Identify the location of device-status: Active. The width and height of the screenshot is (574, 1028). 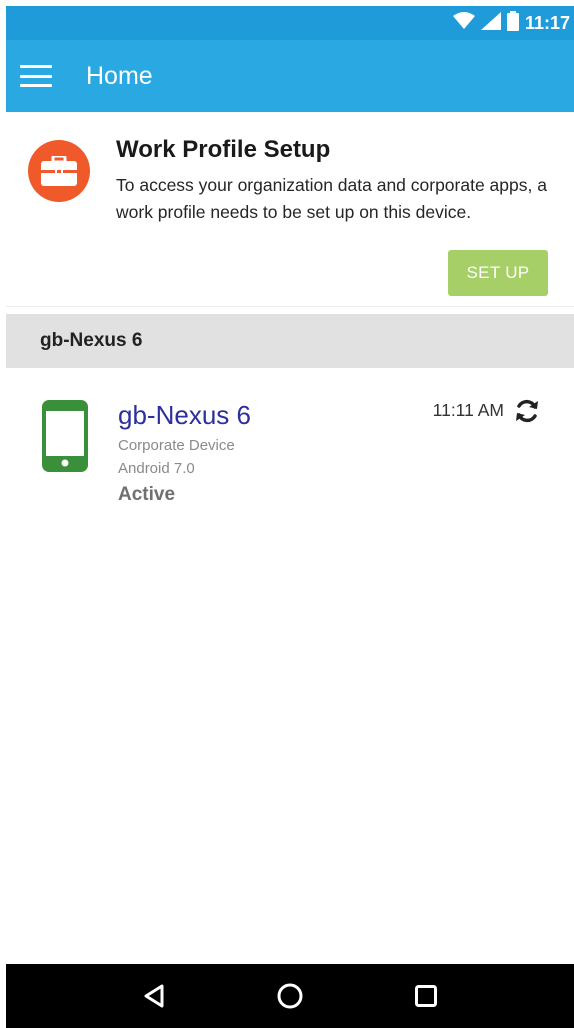
(147, 494).